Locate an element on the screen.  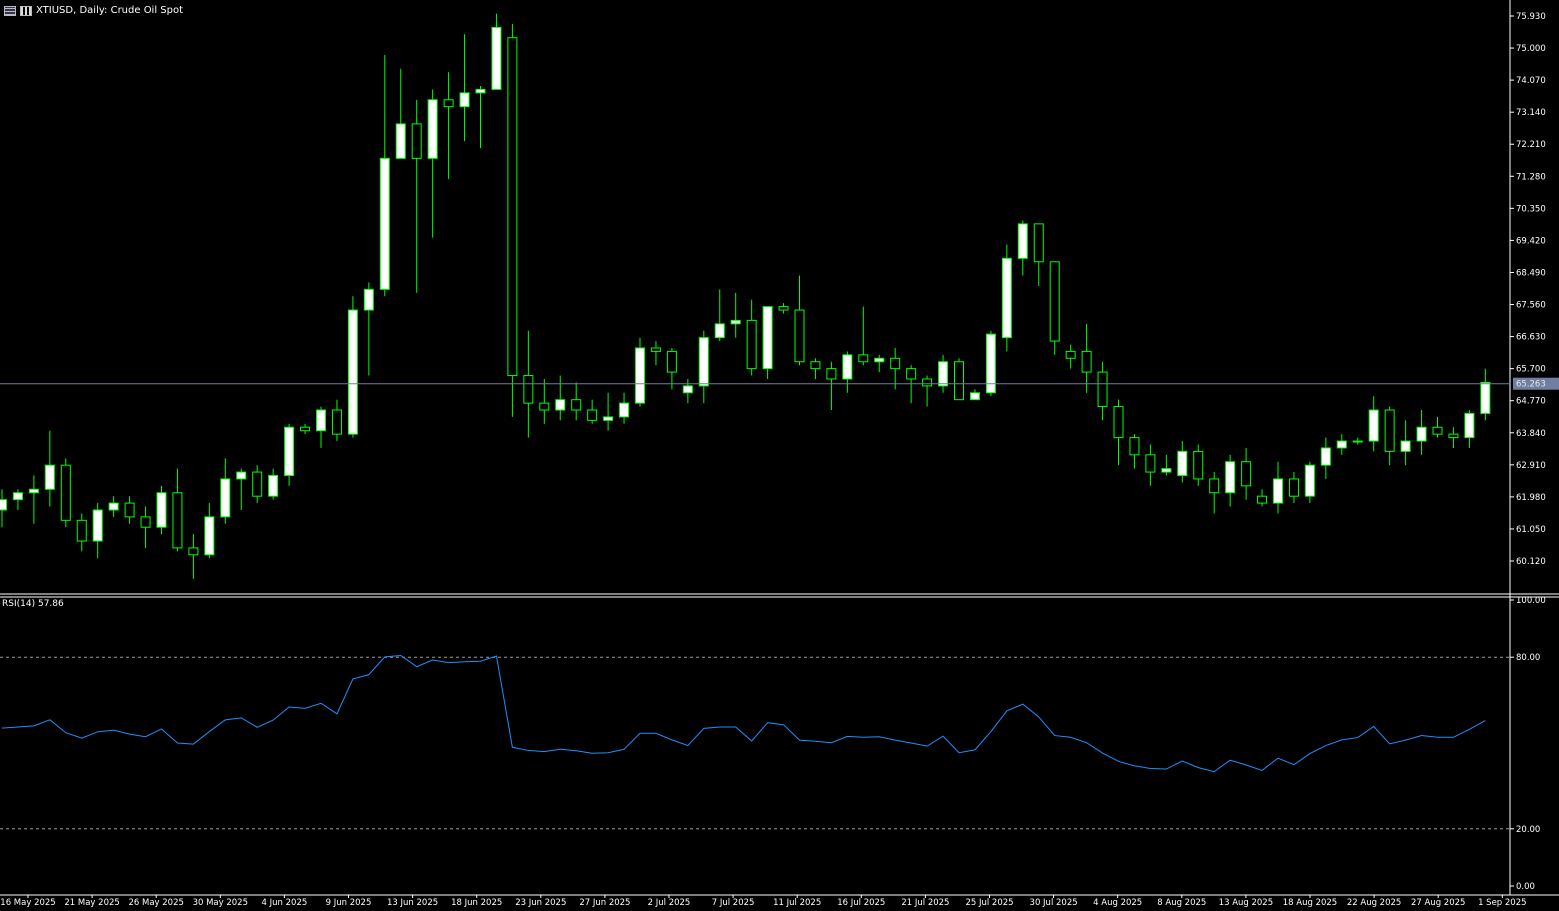
rsi-line is located at coordinates (743, 713).